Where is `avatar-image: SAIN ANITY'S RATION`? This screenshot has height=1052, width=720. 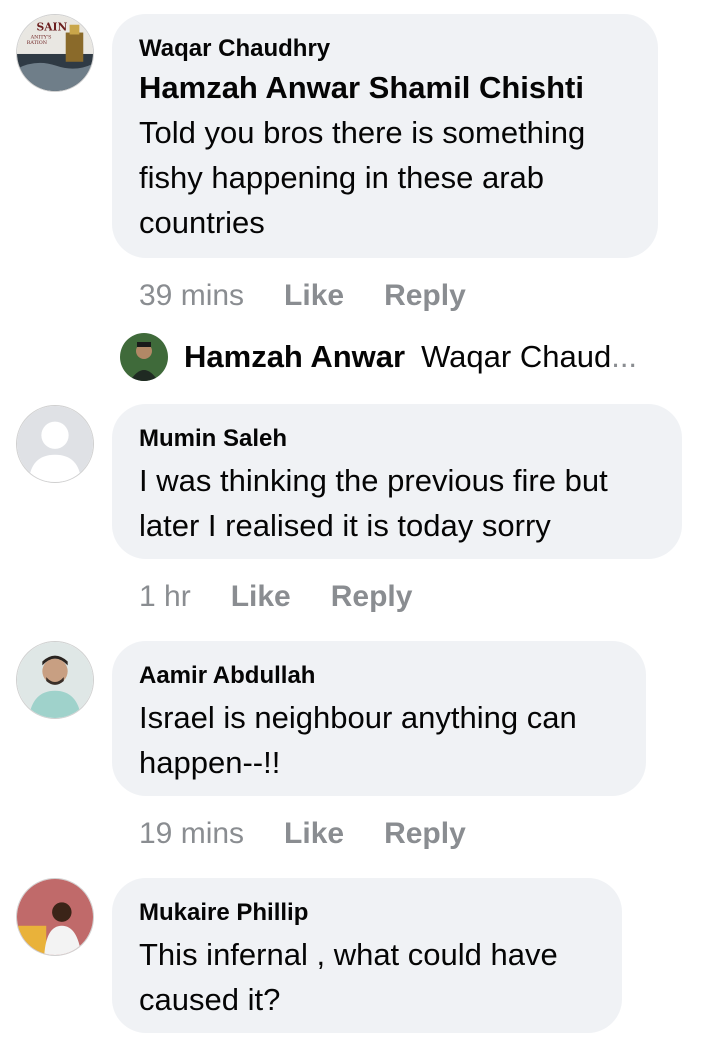
avatar-image: SAIN ANITY'S RATION is located at coordinates (55, 53).